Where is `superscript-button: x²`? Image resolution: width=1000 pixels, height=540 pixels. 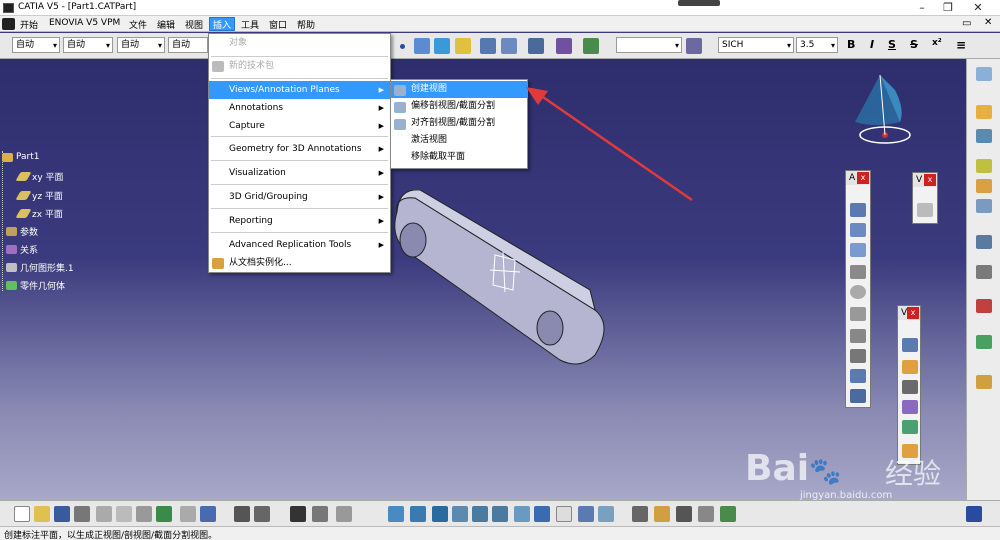 superscript-button: x² is located at coordinates (937, 43).